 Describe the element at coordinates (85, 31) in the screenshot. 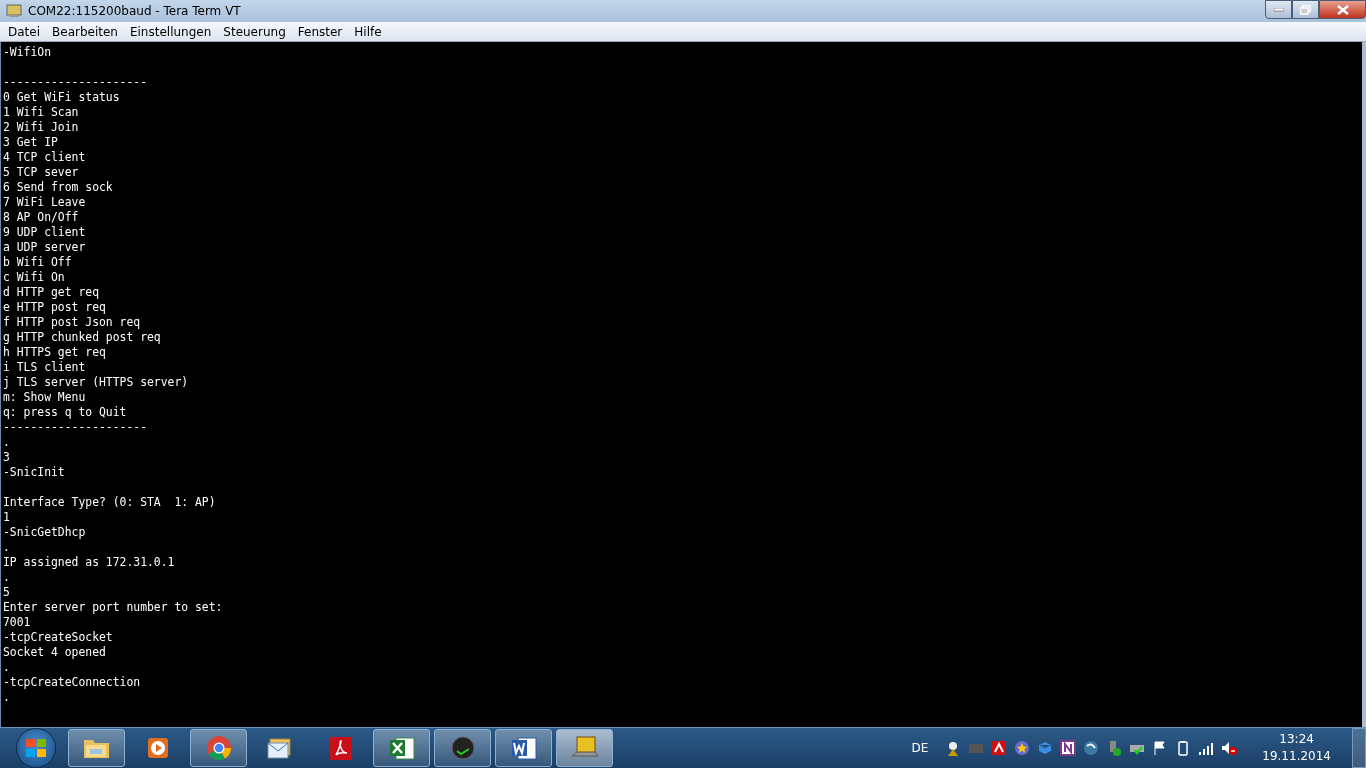

I see `menu-item: Bearbeiten` at that location.